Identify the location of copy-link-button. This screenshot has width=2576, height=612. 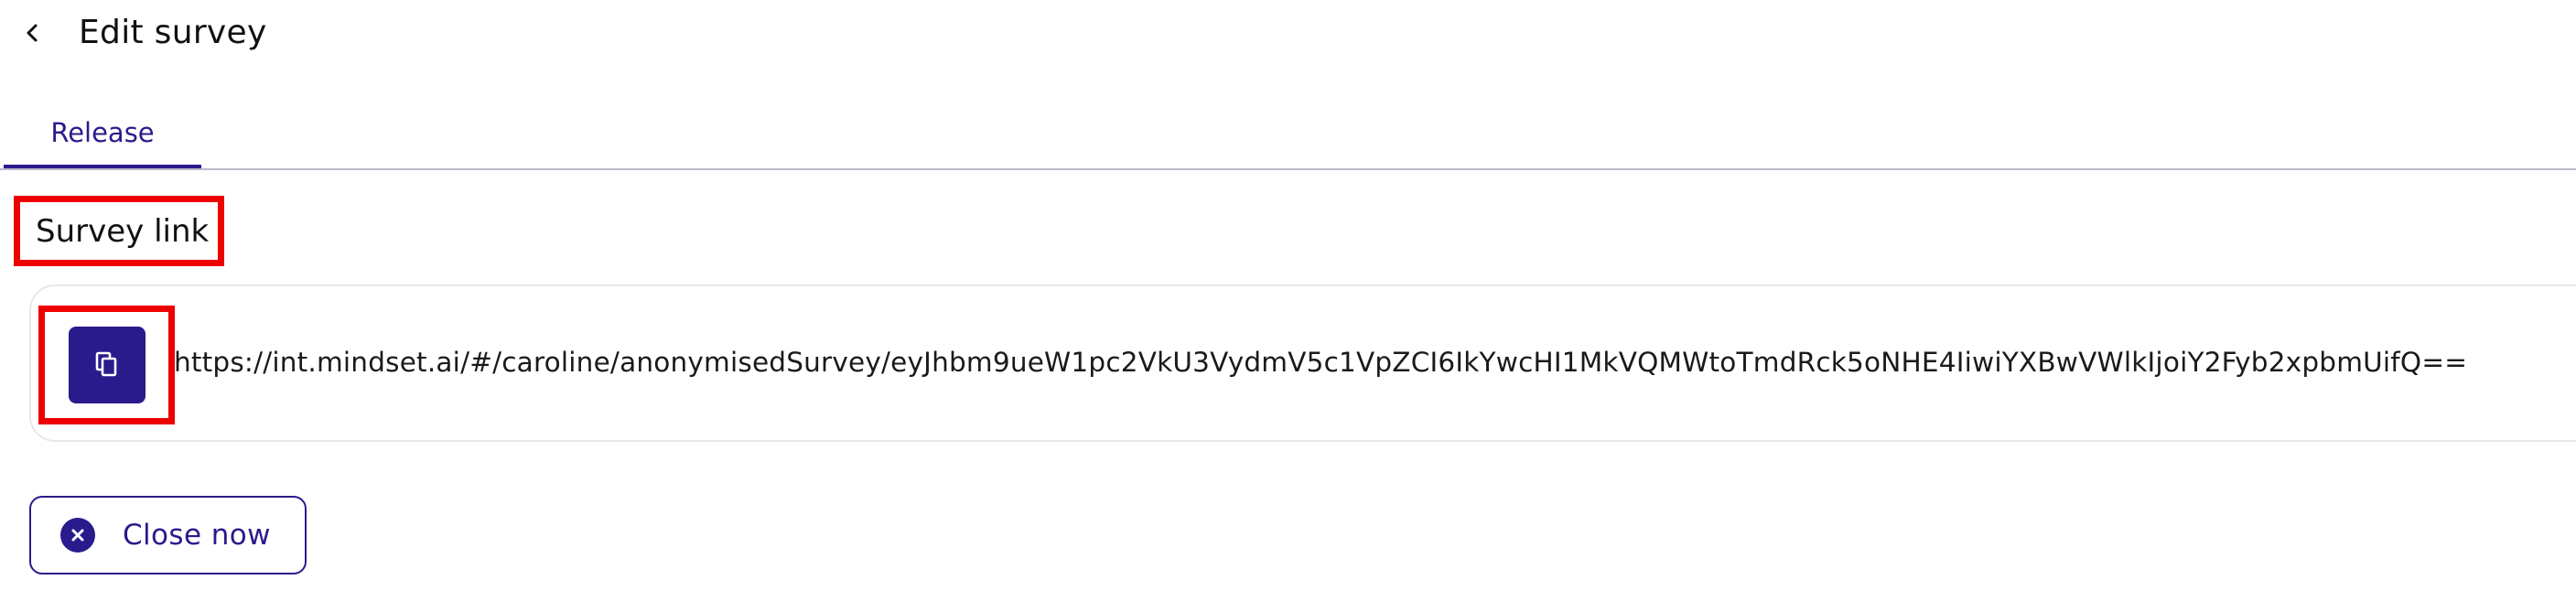
(107, 365).